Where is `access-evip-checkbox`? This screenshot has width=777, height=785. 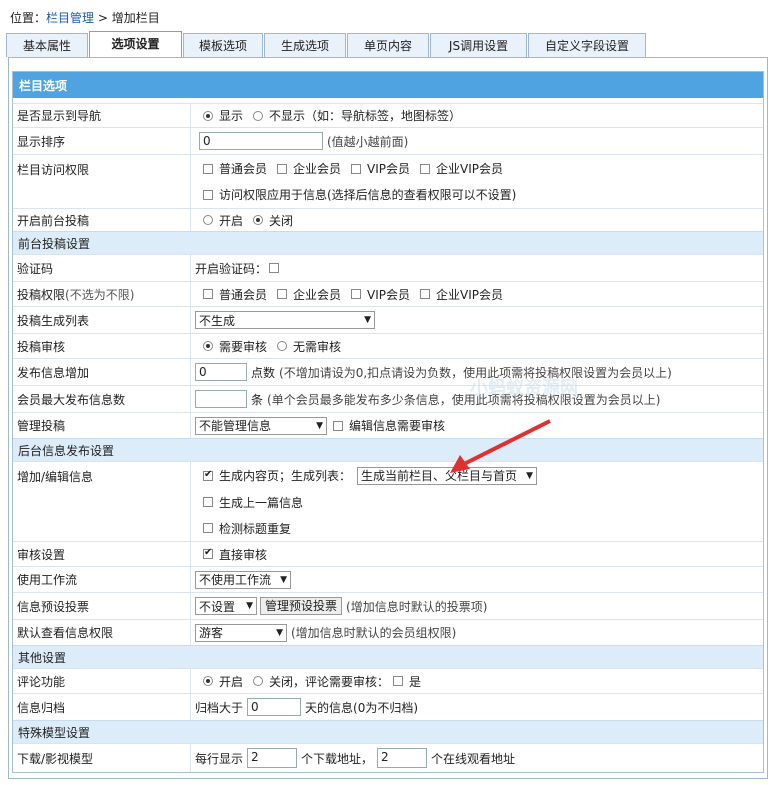 access-evip-checkbox is located at coordinates (425, 168).